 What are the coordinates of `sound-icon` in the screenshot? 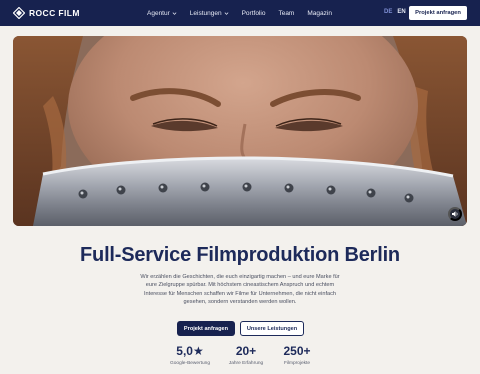 It's located at (455, 214).